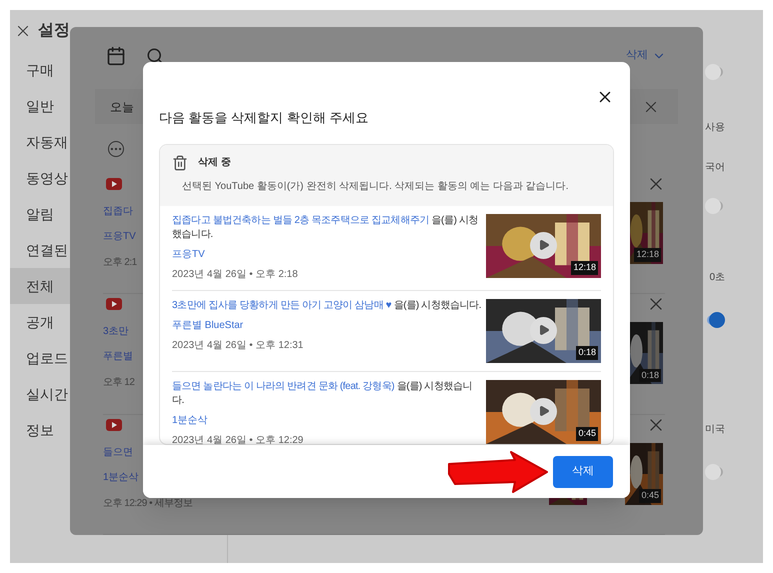  I want to click on activity-text: 3초만에 집사를 당황하게 만든 아기 고양이 삼남매 ♥ 을(를) 시청했습니다., so click(327, 305).